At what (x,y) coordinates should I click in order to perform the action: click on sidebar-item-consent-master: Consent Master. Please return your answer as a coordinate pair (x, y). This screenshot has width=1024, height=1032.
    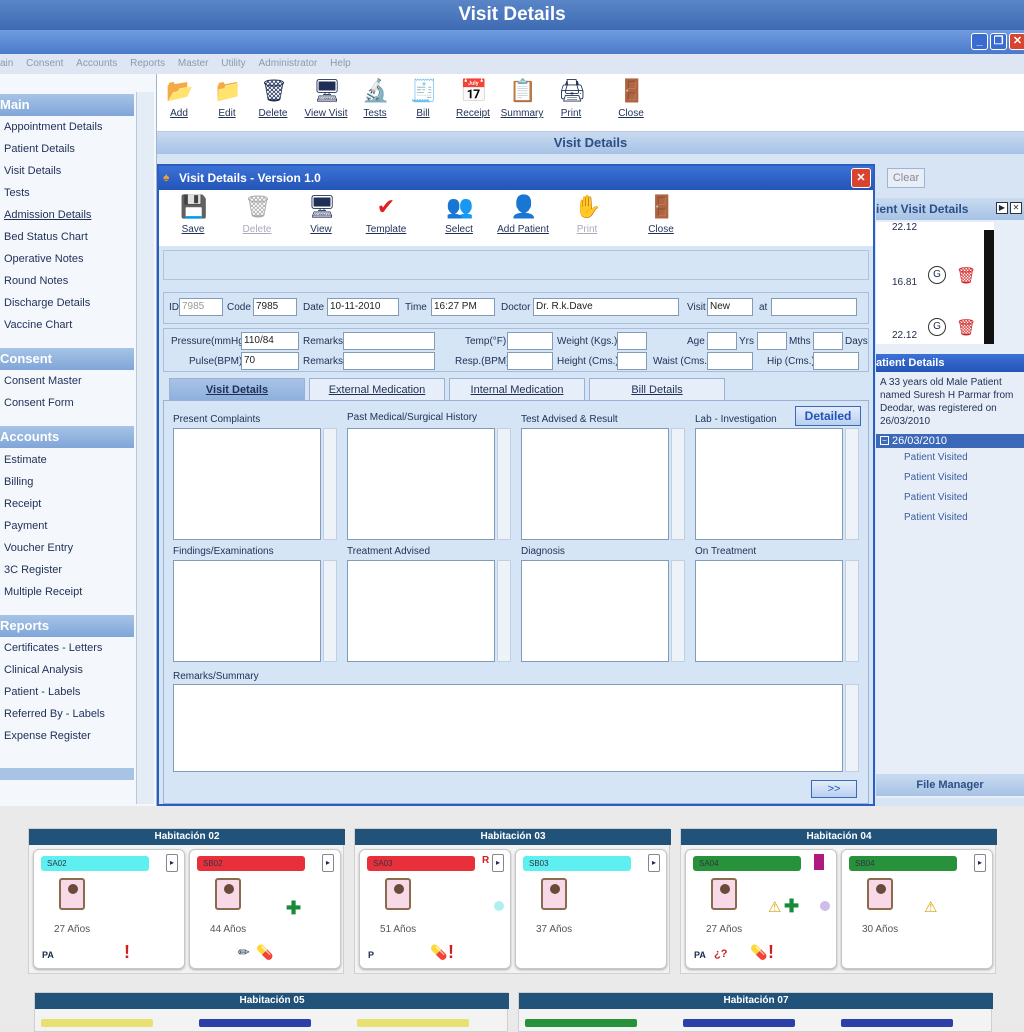
    Looking at the image, I should click on (43, 381).